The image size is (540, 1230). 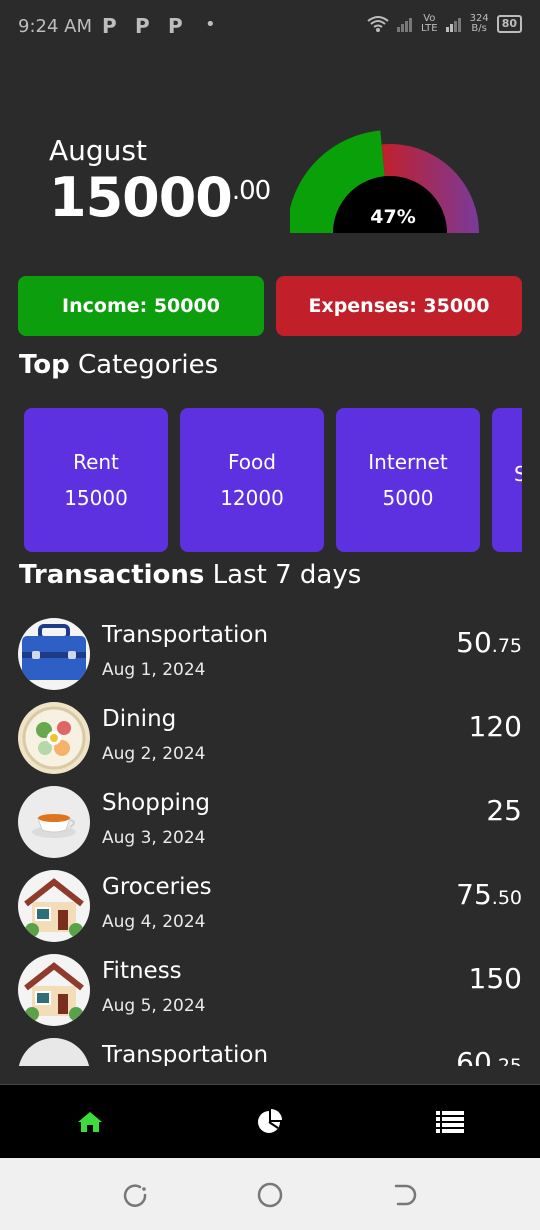 What do you see at coordinates (252, 462) in the screenshot?
I see `category-name: Food` at bounding box center [252, 462].